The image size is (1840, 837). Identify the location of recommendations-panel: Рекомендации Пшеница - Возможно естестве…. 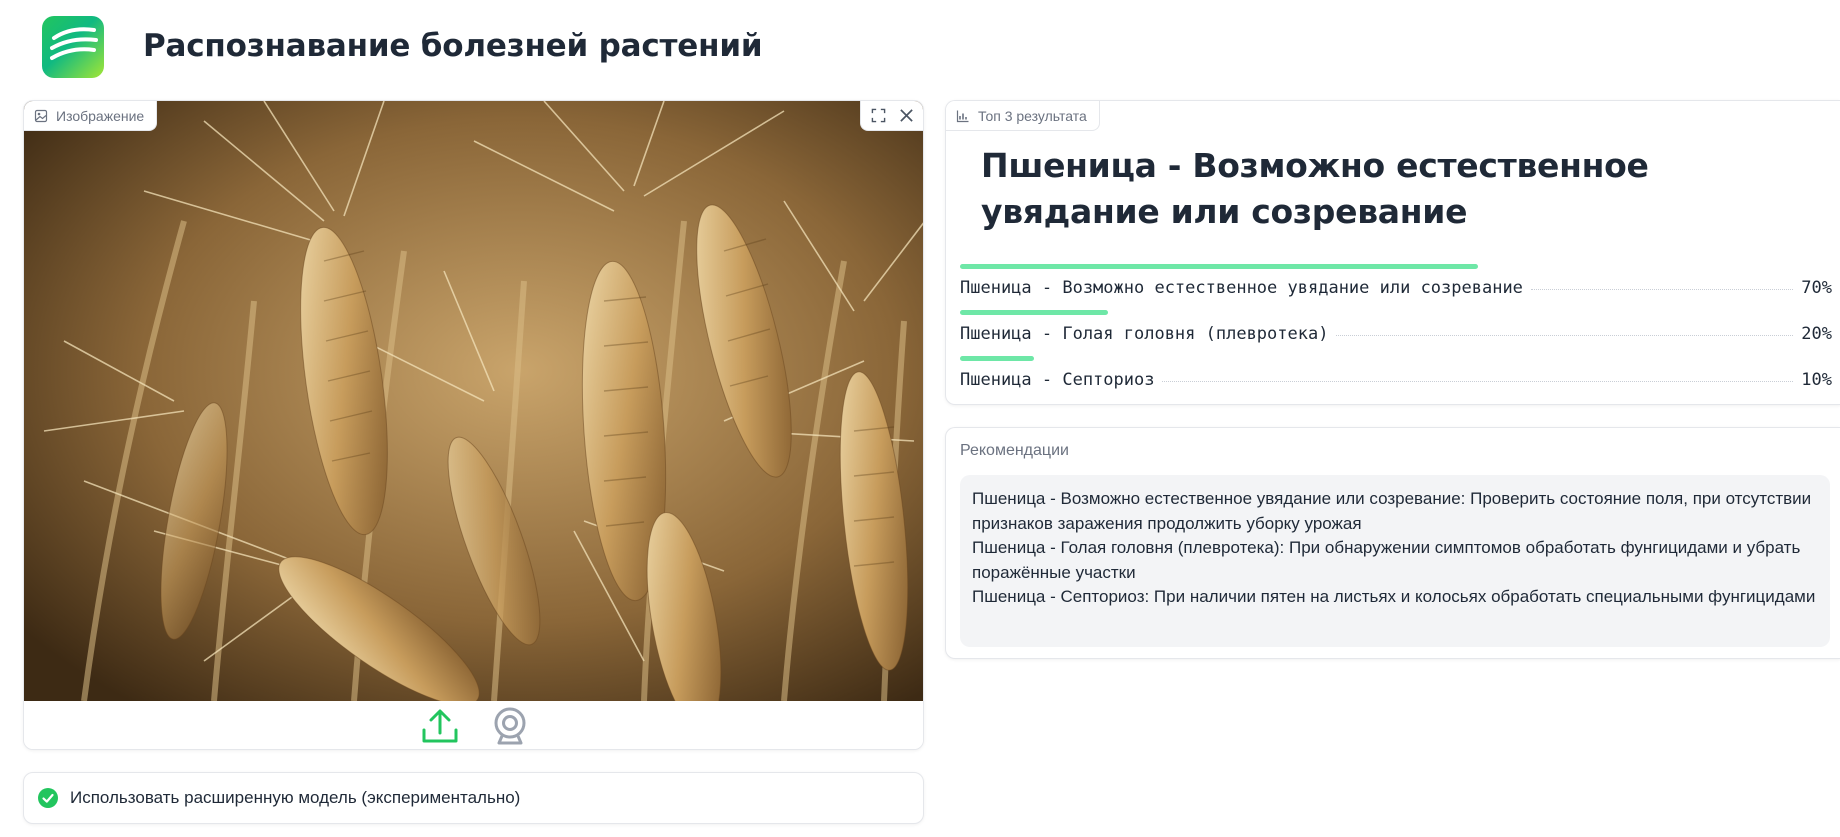
(1392, 543).